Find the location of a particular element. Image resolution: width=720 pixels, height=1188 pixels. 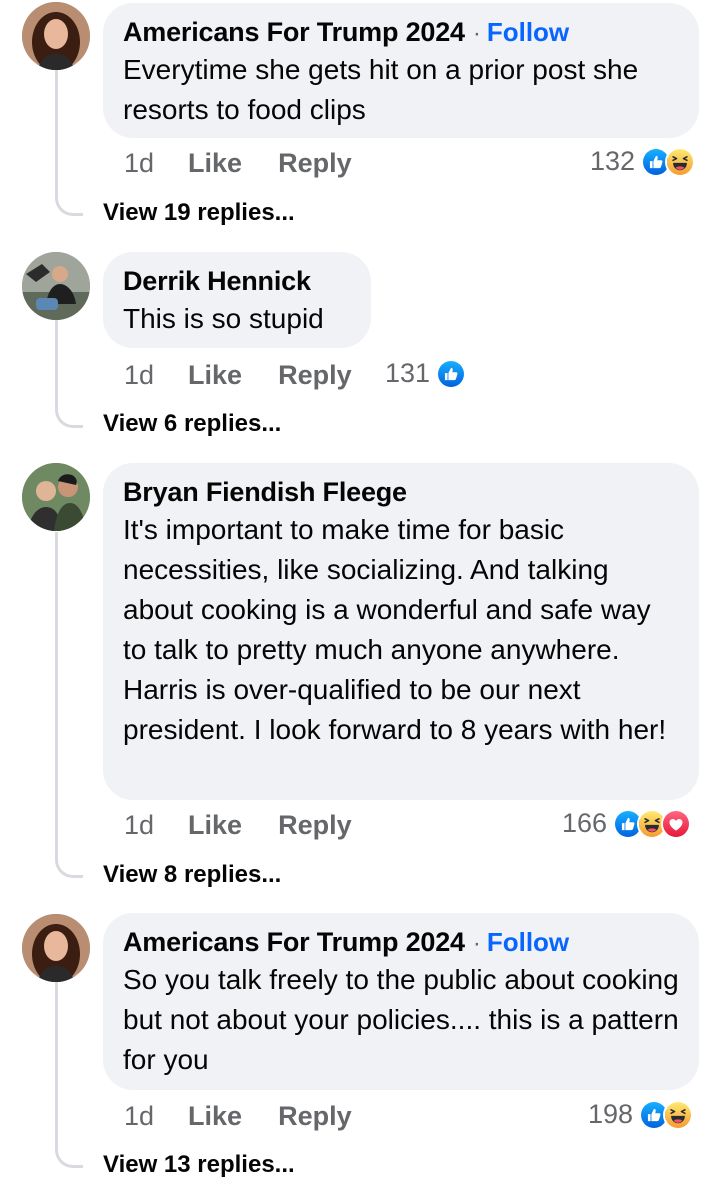

reaction-count: 131 is located at coordinates (408, 373).